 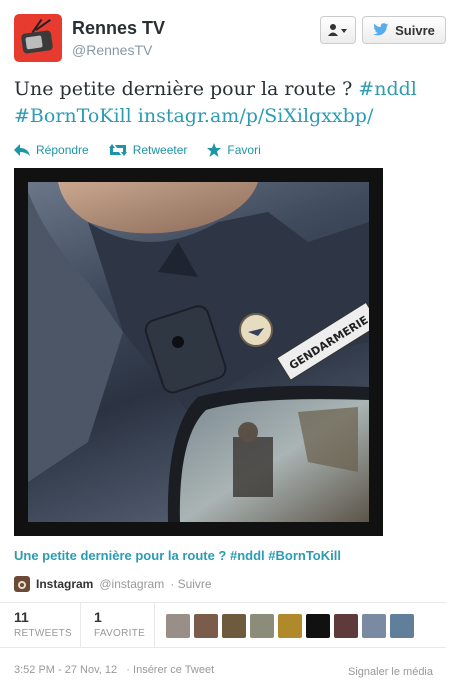 I want to click on profile-avatar, so click(x=38, y=38).